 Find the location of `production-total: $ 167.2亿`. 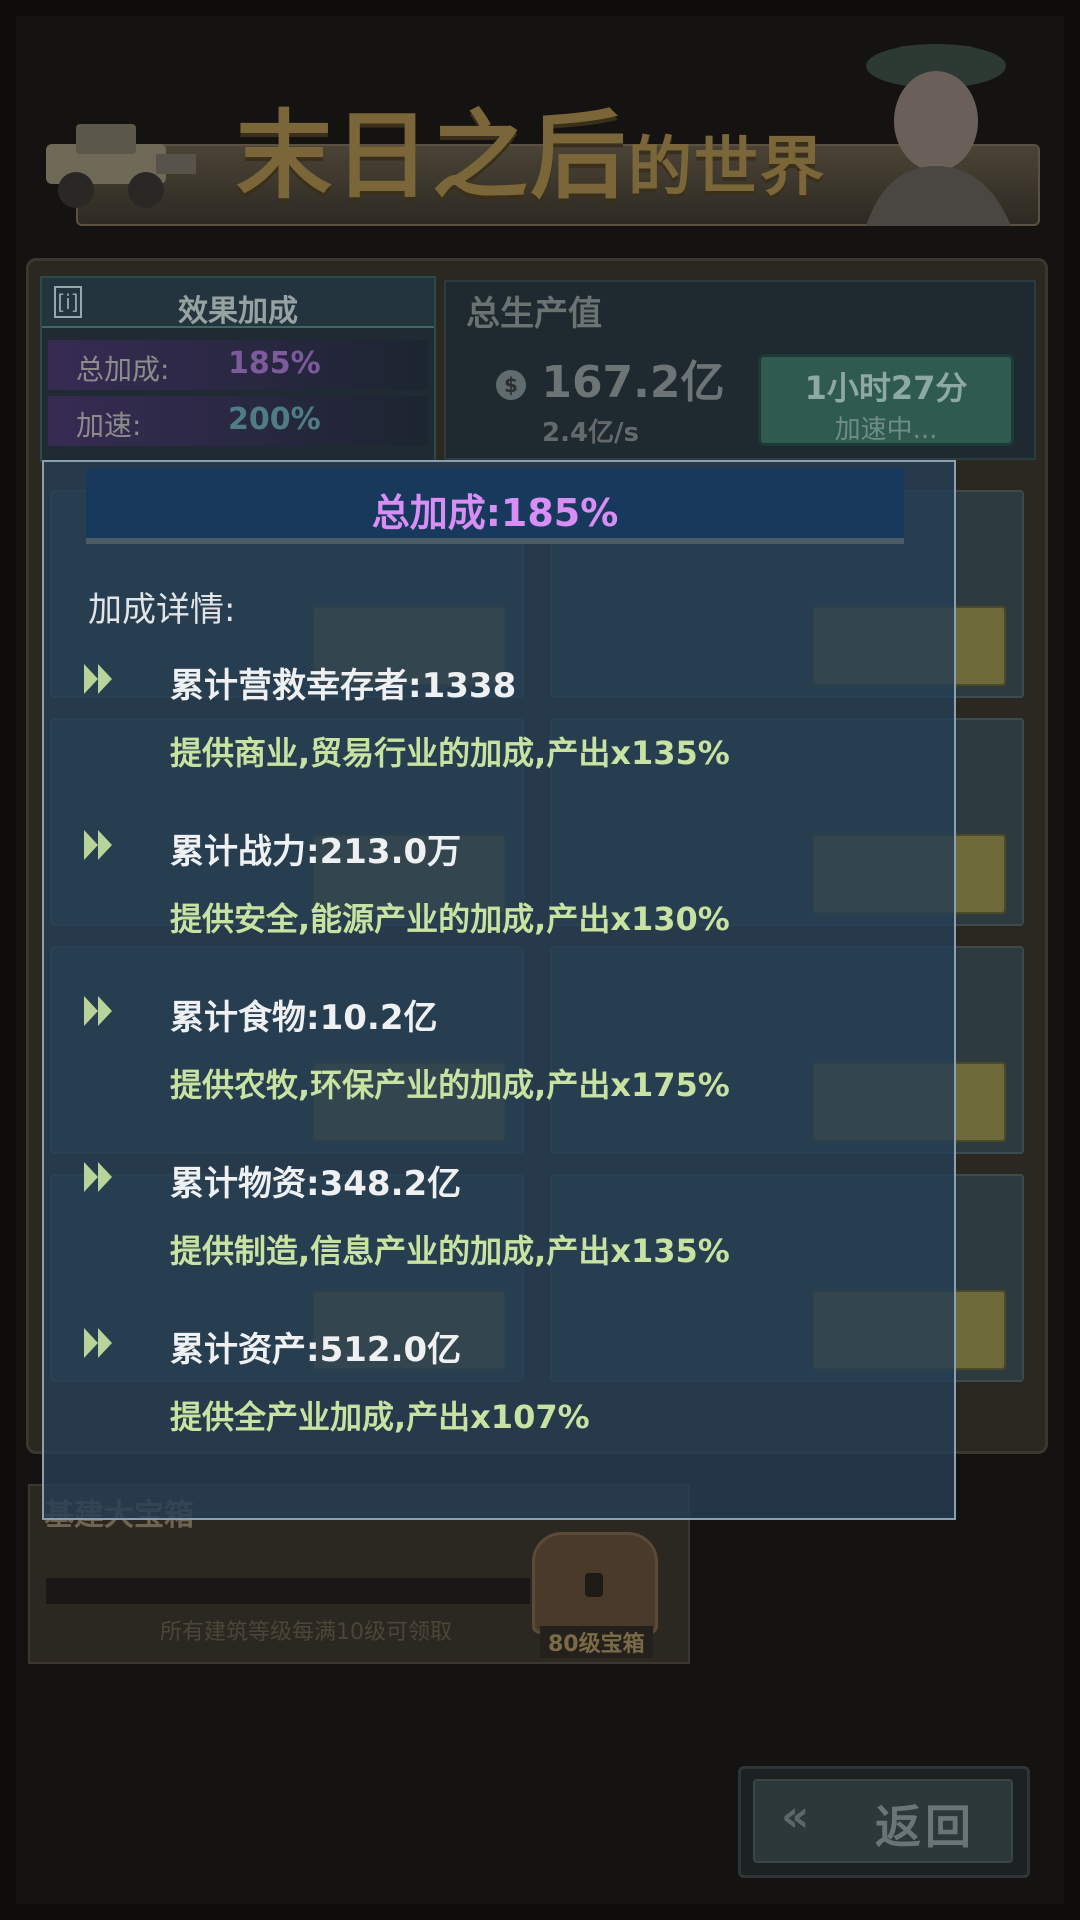

production-total: $ 167.2亿 is located at coordinates (610, 378).